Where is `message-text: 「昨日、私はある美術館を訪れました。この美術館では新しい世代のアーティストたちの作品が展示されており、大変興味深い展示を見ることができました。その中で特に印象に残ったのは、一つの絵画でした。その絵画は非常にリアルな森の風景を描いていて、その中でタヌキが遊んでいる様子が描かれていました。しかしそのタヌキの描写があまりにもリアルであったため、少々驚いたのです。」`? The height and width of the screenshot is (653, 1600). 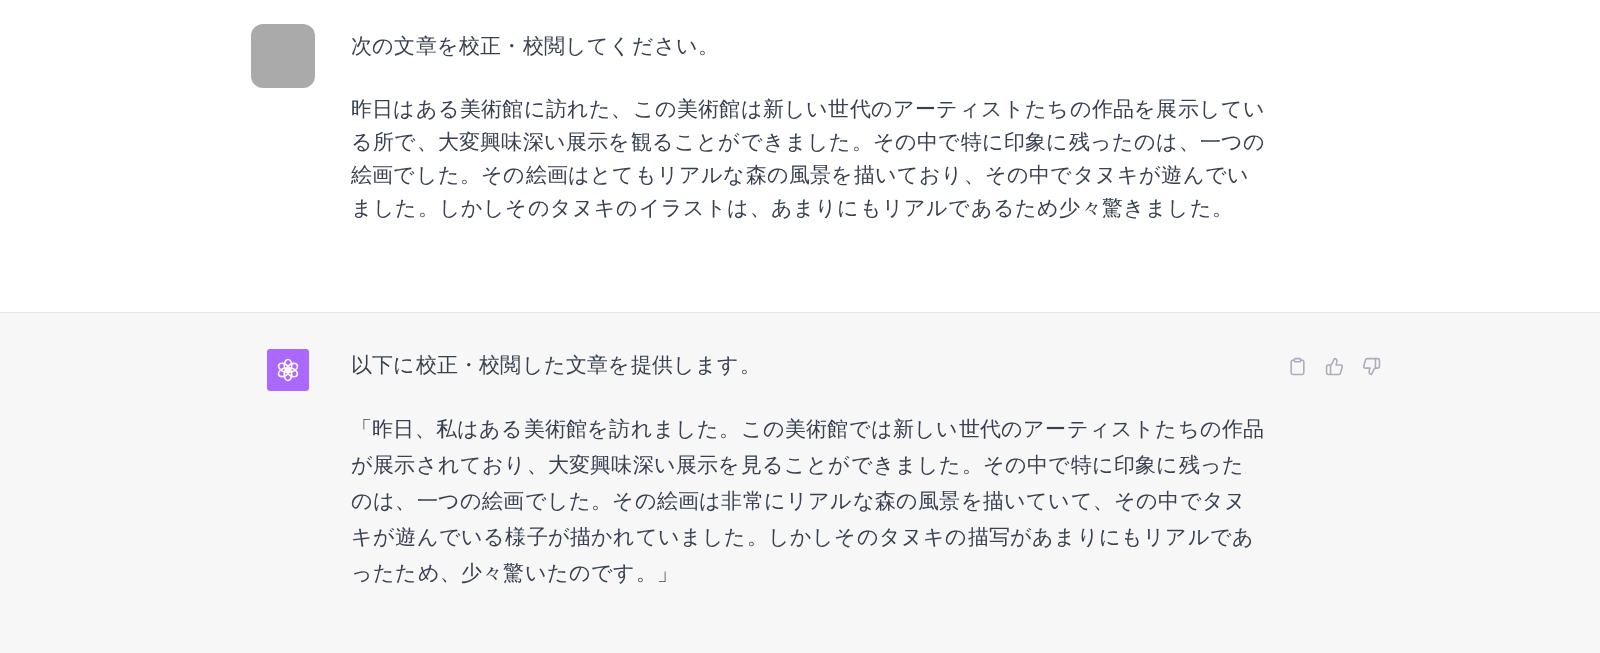 message-text: 「昨日、私はある美術館を訪れました。この美術館では新しい世代のアーティストたちの作品が展示されており、大変興味深い展示を見ることができました。その中で特に印象に残ったのは、一つの絵画でした。その絵画は非常にリアルな森の風景を描いていて、その中でタヌキが遊んでいる様子が描かれていました。しかしそのタヌキの描写があまりにもリアルであったため、少々驚いたのです。」 is located at coordinates (808, 501).